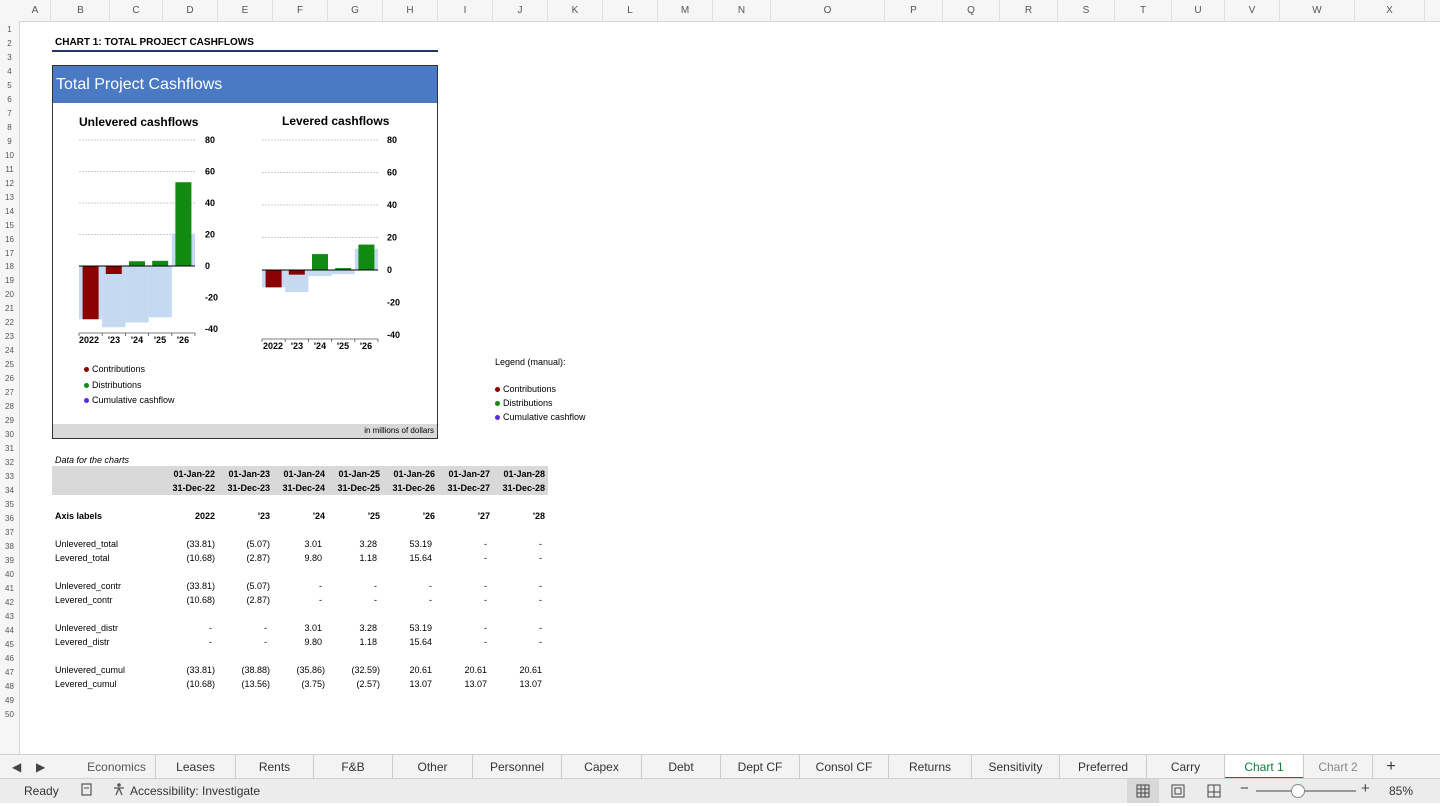 The width and height of the screenshot is (1440, 806). I want to click on table-value-cell: 3.01, so click(313, 628).